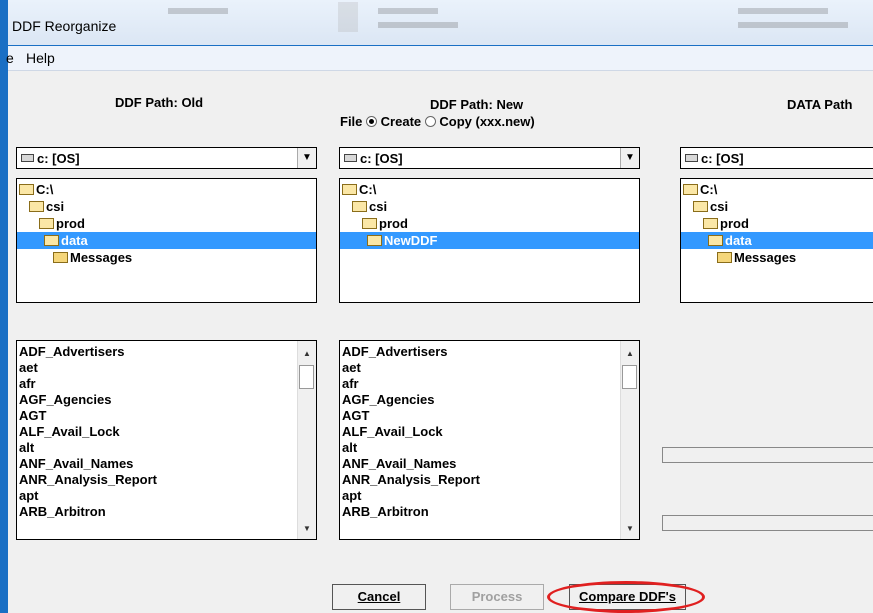  I want to click on title-bar: DDF Reorganize, so click(440, 22).